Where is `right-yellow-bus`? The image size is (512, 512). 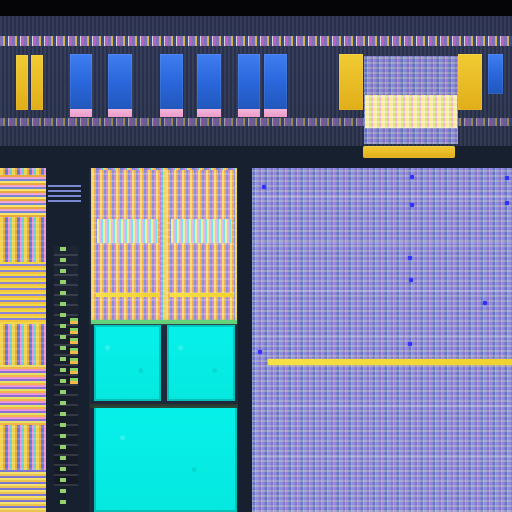 right-yellow-bus is located at coordinates (390, 362).